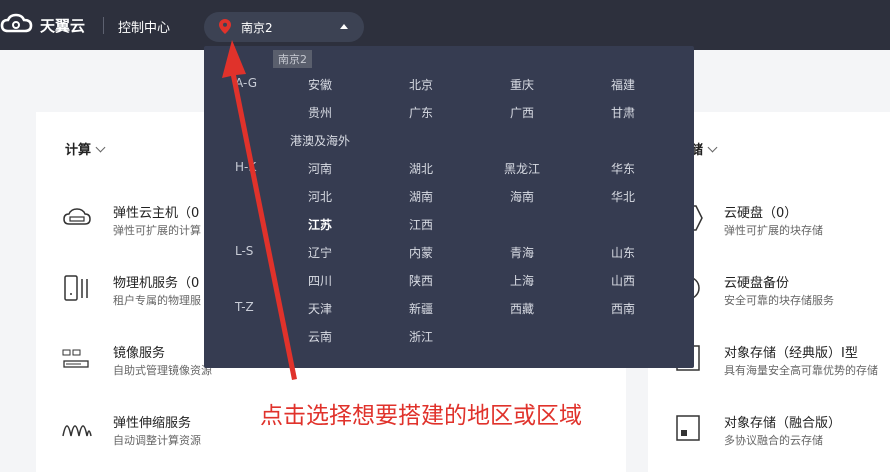  What do you see at coordinates (320, 140) in the screenshot?
I see `region-option: 港澳及海外` at bounding box center [320, 140].